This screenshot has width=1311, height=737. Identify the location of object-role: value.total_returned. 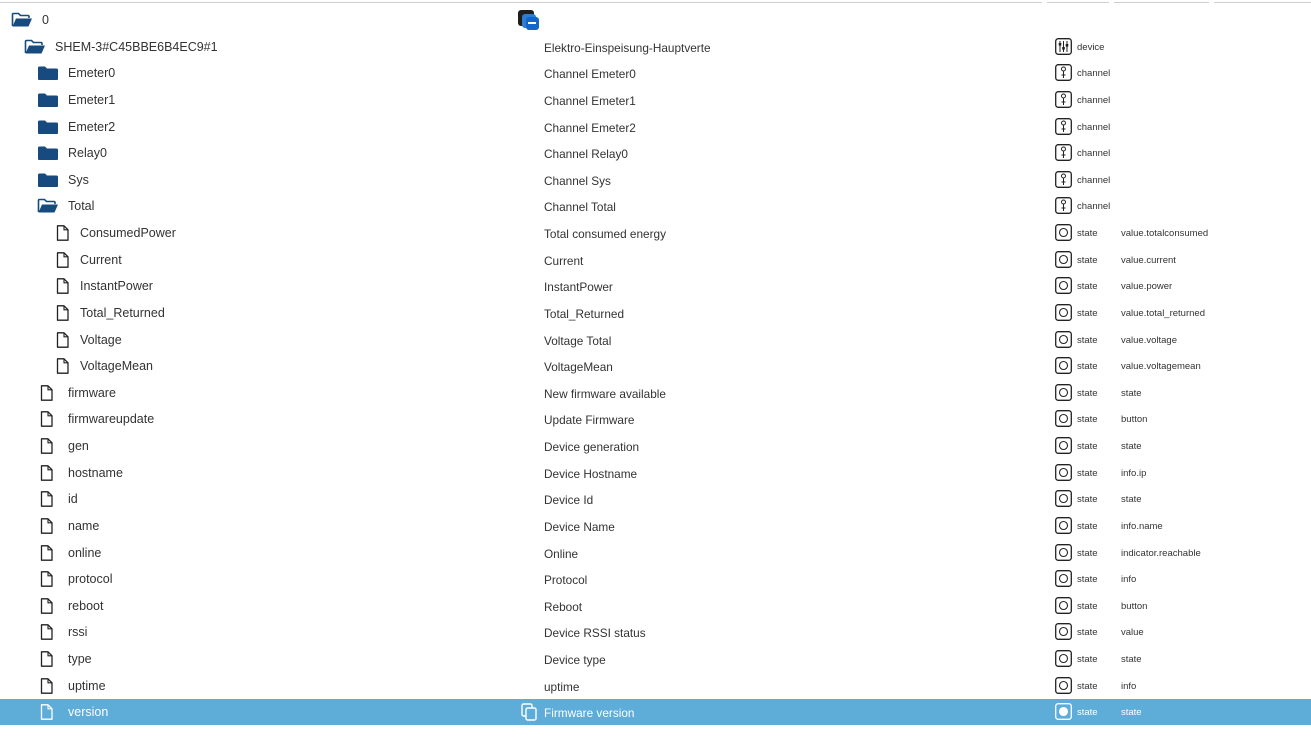
(1163, 313).